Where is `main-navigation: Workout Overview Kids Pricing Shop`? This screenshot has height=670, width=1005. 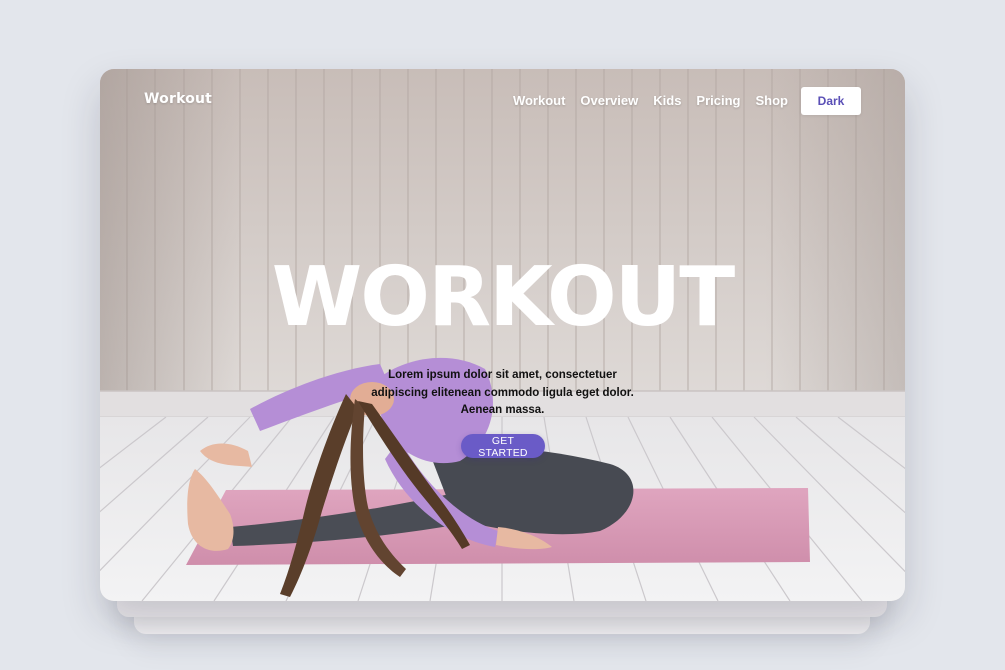
main-navigation: Workout Overview Kids Pricing Shop is located at coordinates (650, 100).